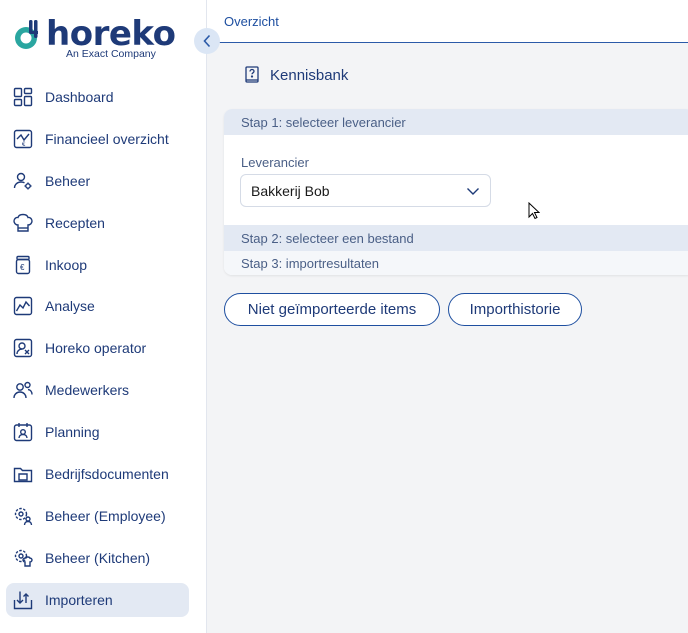 This screenshot has height=633, width=688. What do you see at coordinates (66, 264) in the screenshot?
I see `sidebar-item-label: Inkoop` at bounding box center [66, 264].